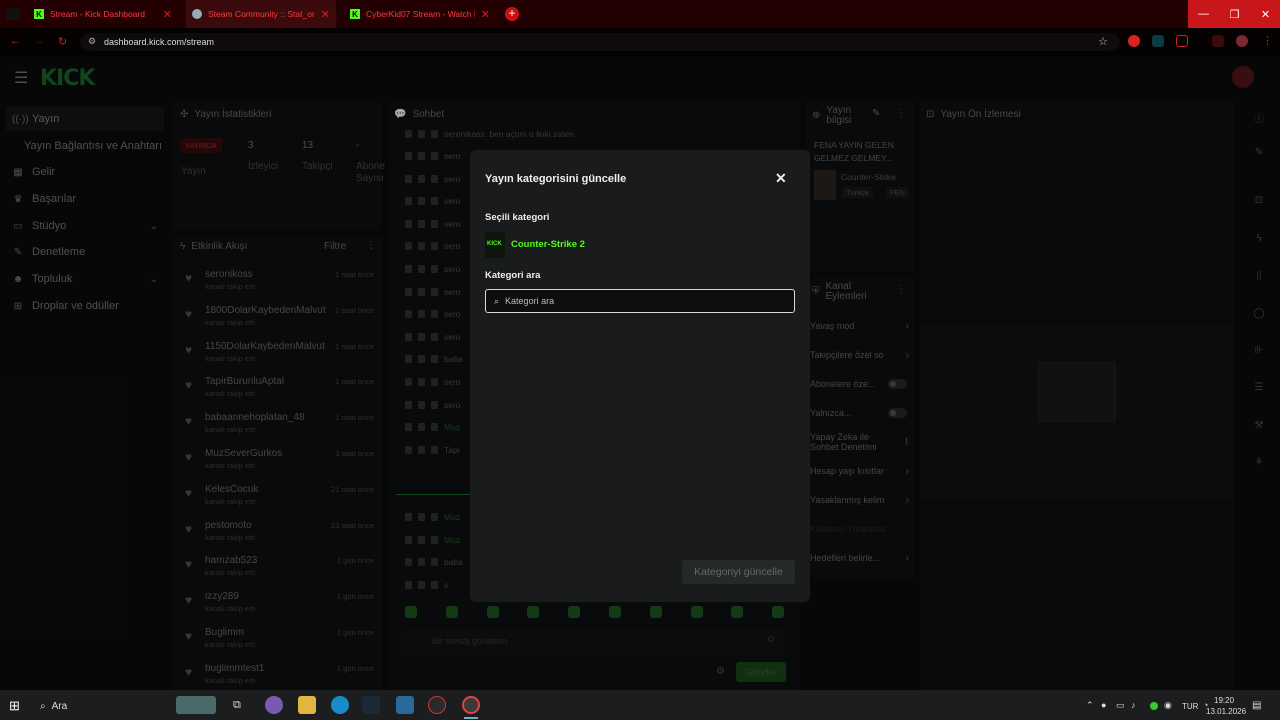 The image size is (1280, 720). Describe the element at coordinates (1158, 41) in the screenshot. I see `extension-sm-icon` at that location.